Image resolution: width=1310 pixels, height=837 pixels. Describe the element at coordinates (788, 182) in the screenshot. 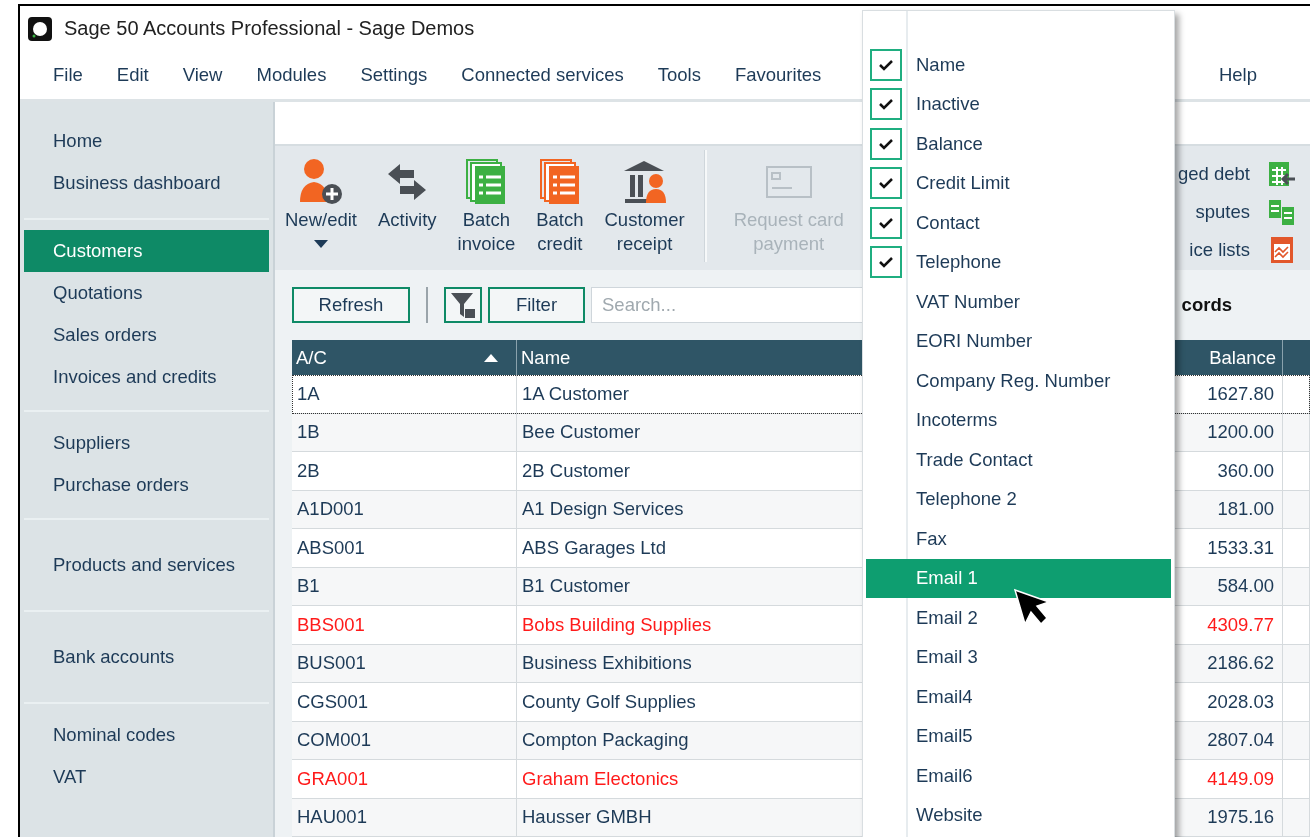

I see `card-icon` at that location.